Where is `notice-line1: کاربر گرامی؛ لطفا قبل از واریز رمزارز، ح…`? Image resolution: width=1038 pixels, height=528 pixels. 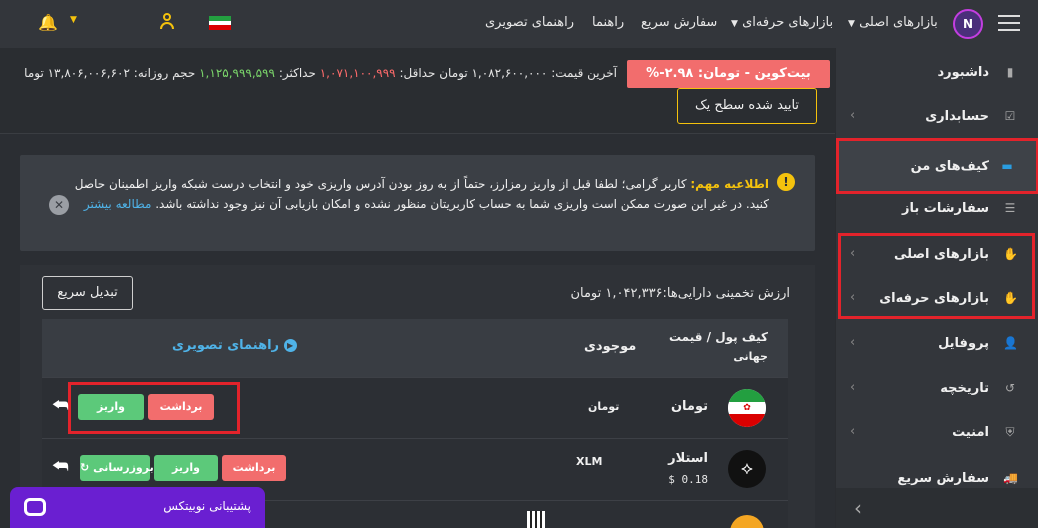 notice-line1: کاربر گرامی؛ لطفا قبل از واریز رمزارز، ح… is located at coordinates (397, 184).